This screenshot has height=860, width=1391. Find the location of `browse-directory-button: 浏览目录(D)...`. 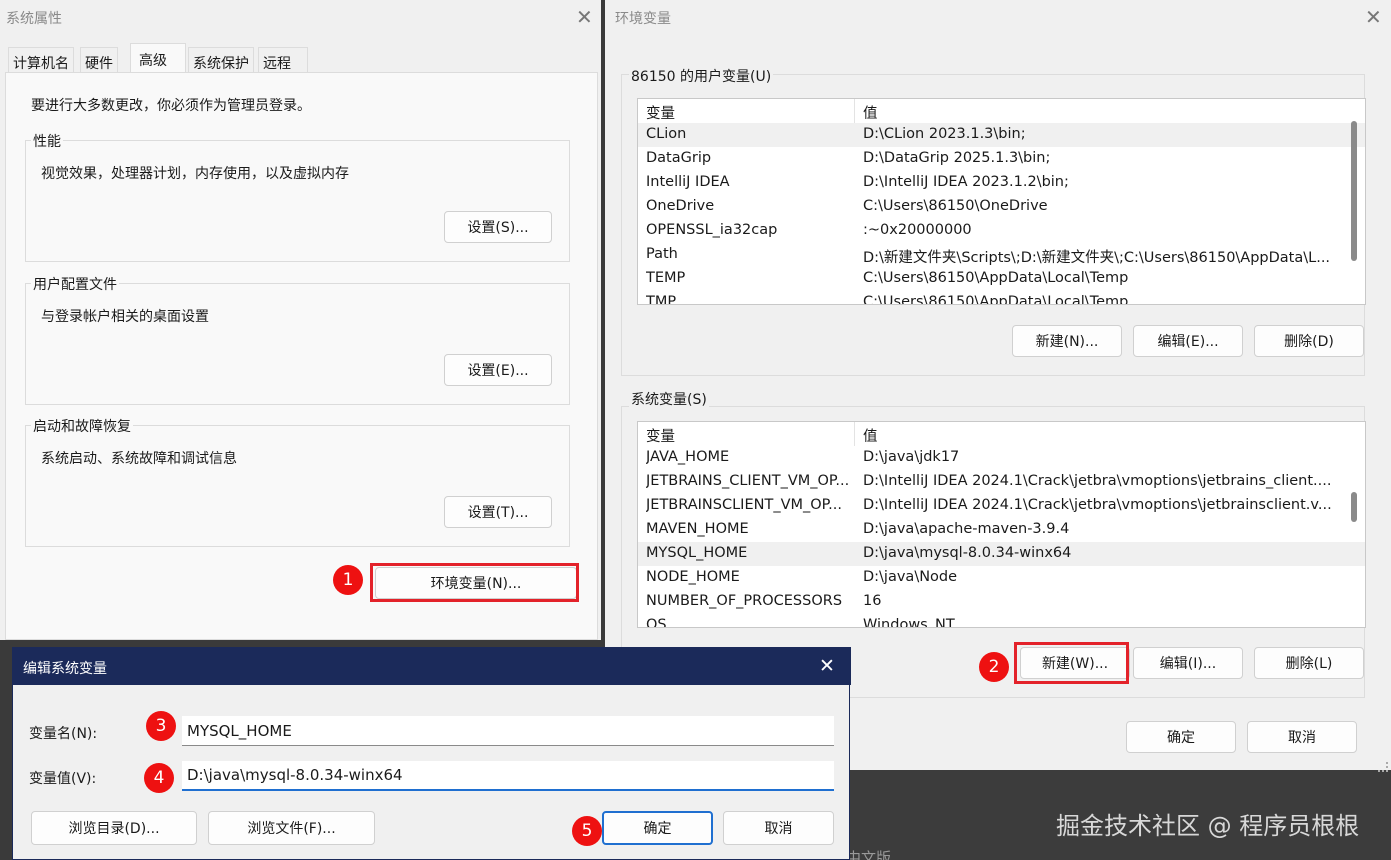

browse-directory-button: 浏览目录(D)... is located at coordinates (114, 828).